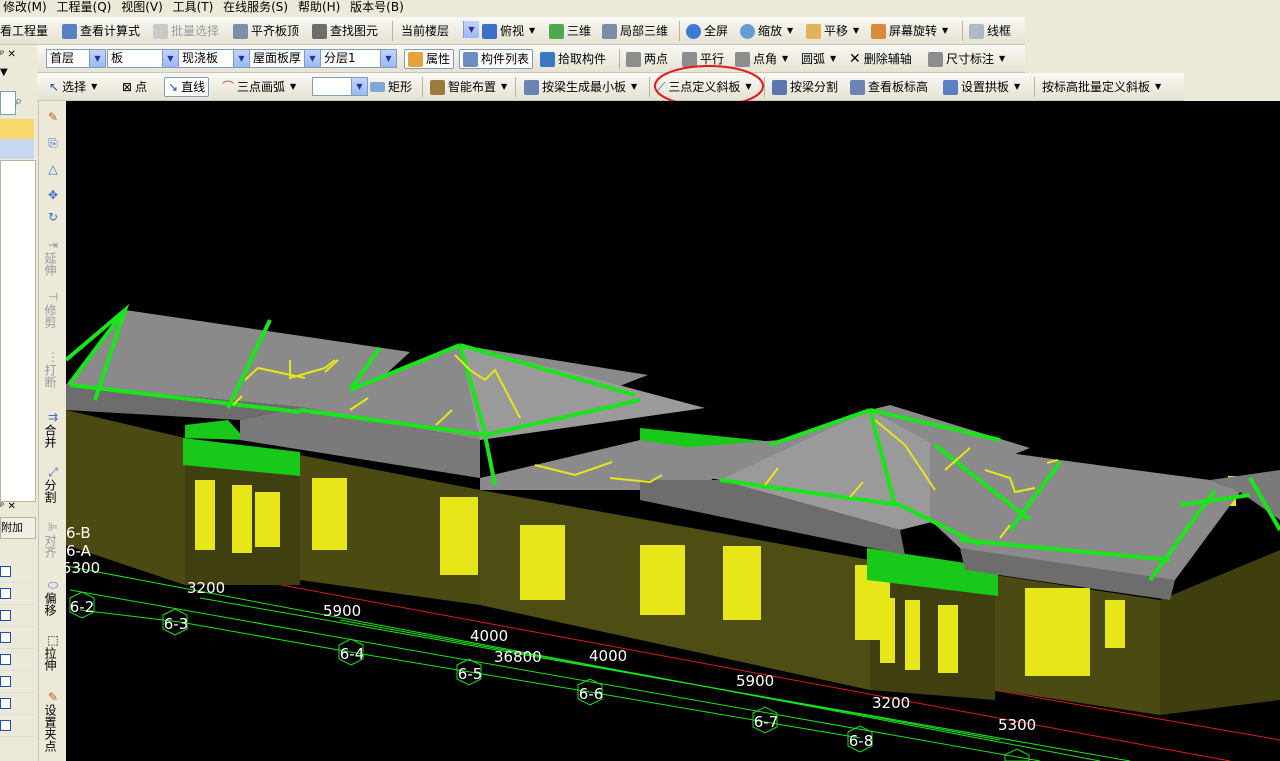 This screenshot has width=1280, height=761. Describe the element at coordinates (53, 258) in the screenshot. I see `extend-button: ⇥ 延伸` at that location.